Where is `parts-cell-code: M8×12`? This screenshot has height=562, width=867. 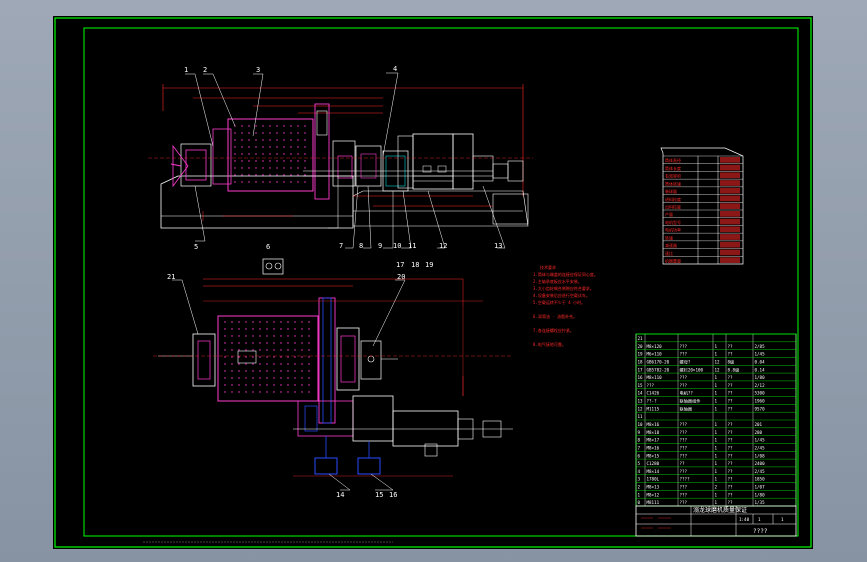 parts-cell-code: M8×12 is located at coordinates (653, 494).